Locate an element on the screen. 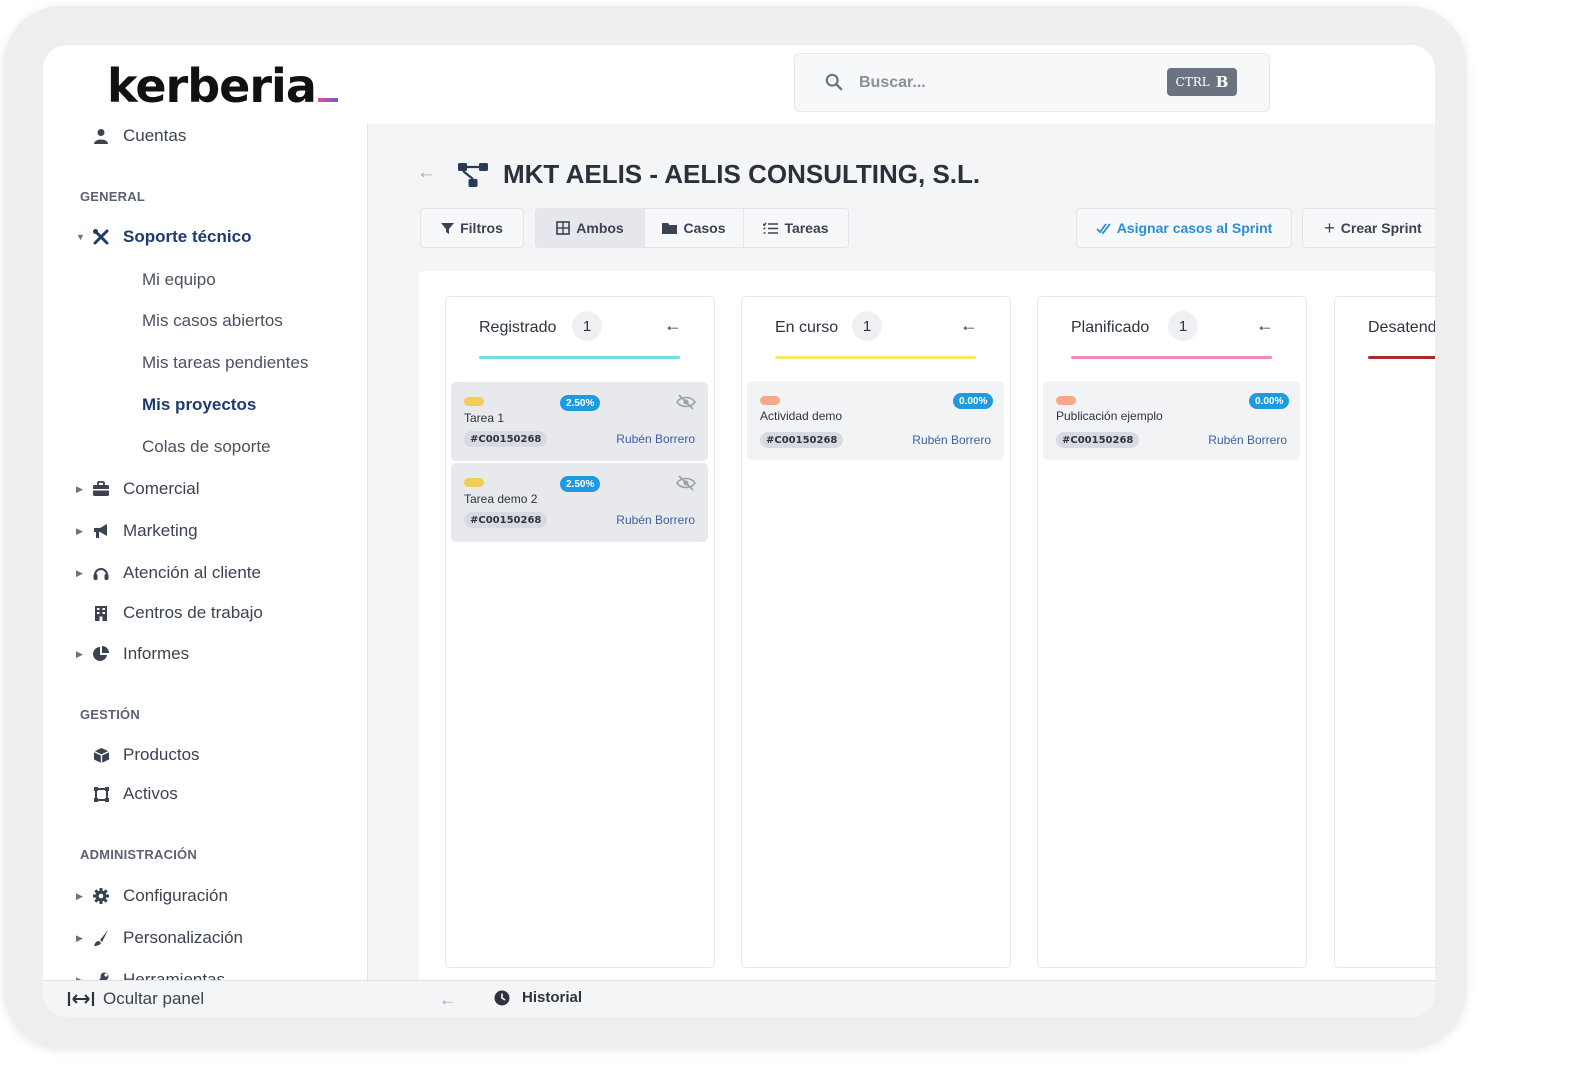 This screenshot has width=1593, height=1080. search-box: CTRL B is located at coordinates (1032, 82).